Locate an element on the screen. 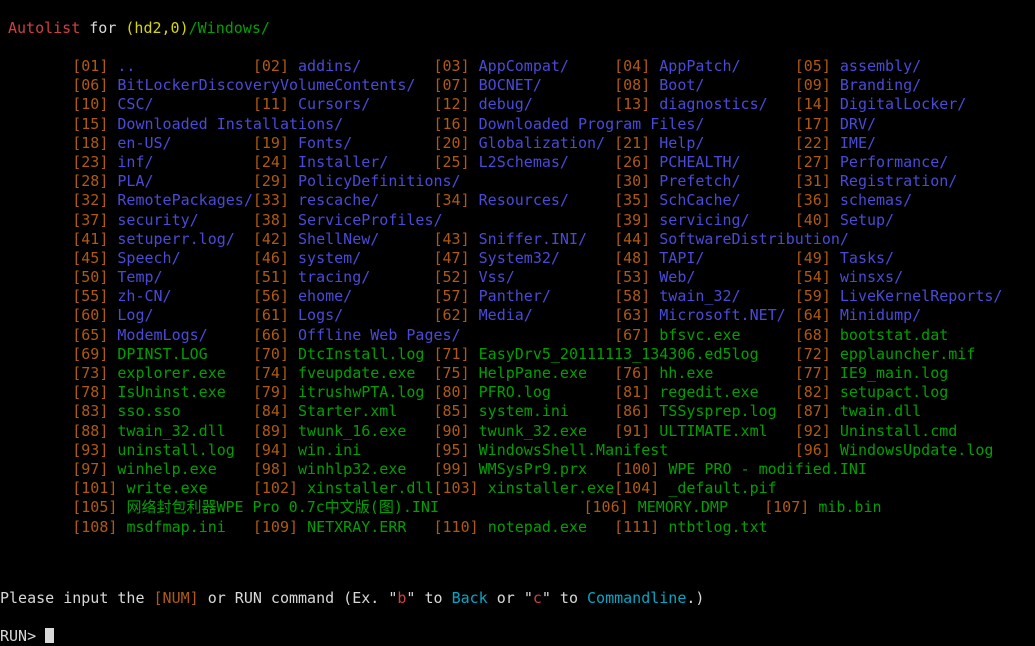  entry-directory-name: Panther/ is located at coordinates (515, 296).